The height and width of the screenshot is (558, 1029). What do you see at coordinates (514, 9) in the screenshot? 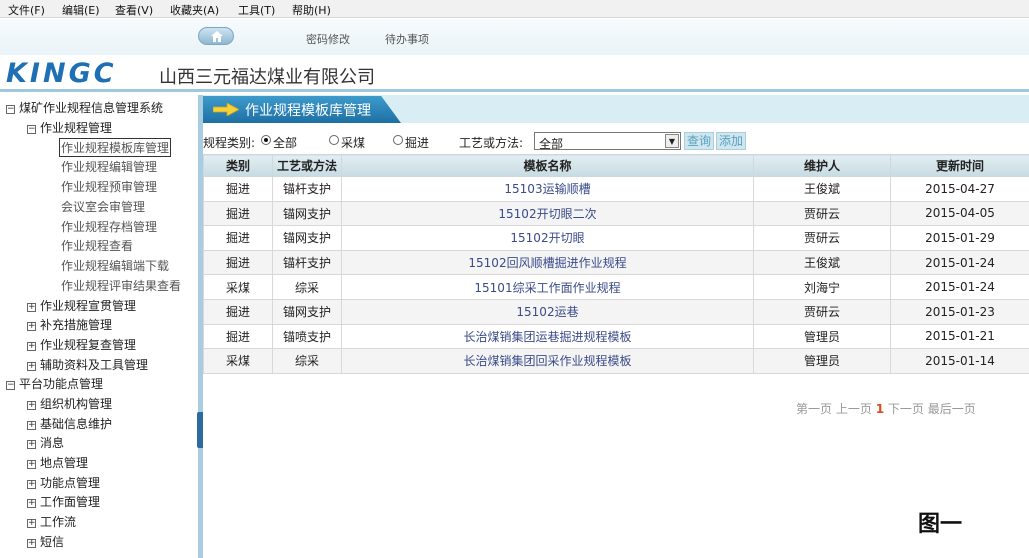
I see `menu-bar: 文件(F) 编辑(E) 查看(V) 收藏夹(A) 工具(T) 帮助(H)` at bounding box center [514, 9].